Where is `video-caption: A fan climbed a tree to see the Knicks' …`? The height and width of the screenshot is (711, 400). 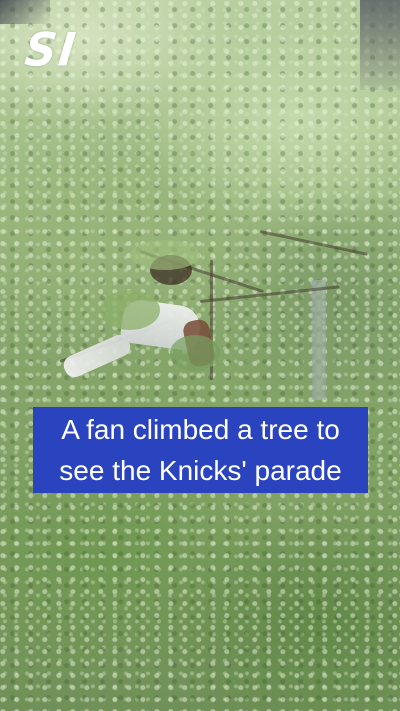 video-caption: A fan climbed a tree to see the Knicks' … is located at coordinates (200, 450).